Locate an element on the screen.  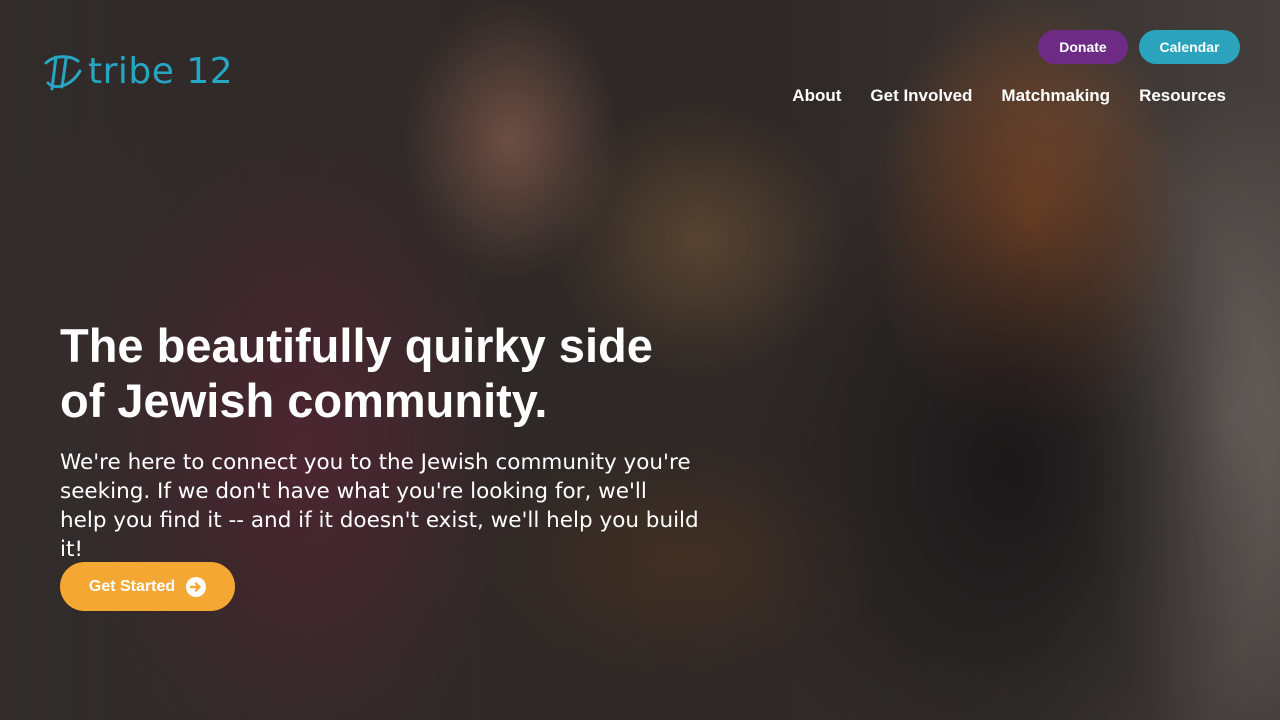
donate-button: Donate is located at coordinates (1083, 47).